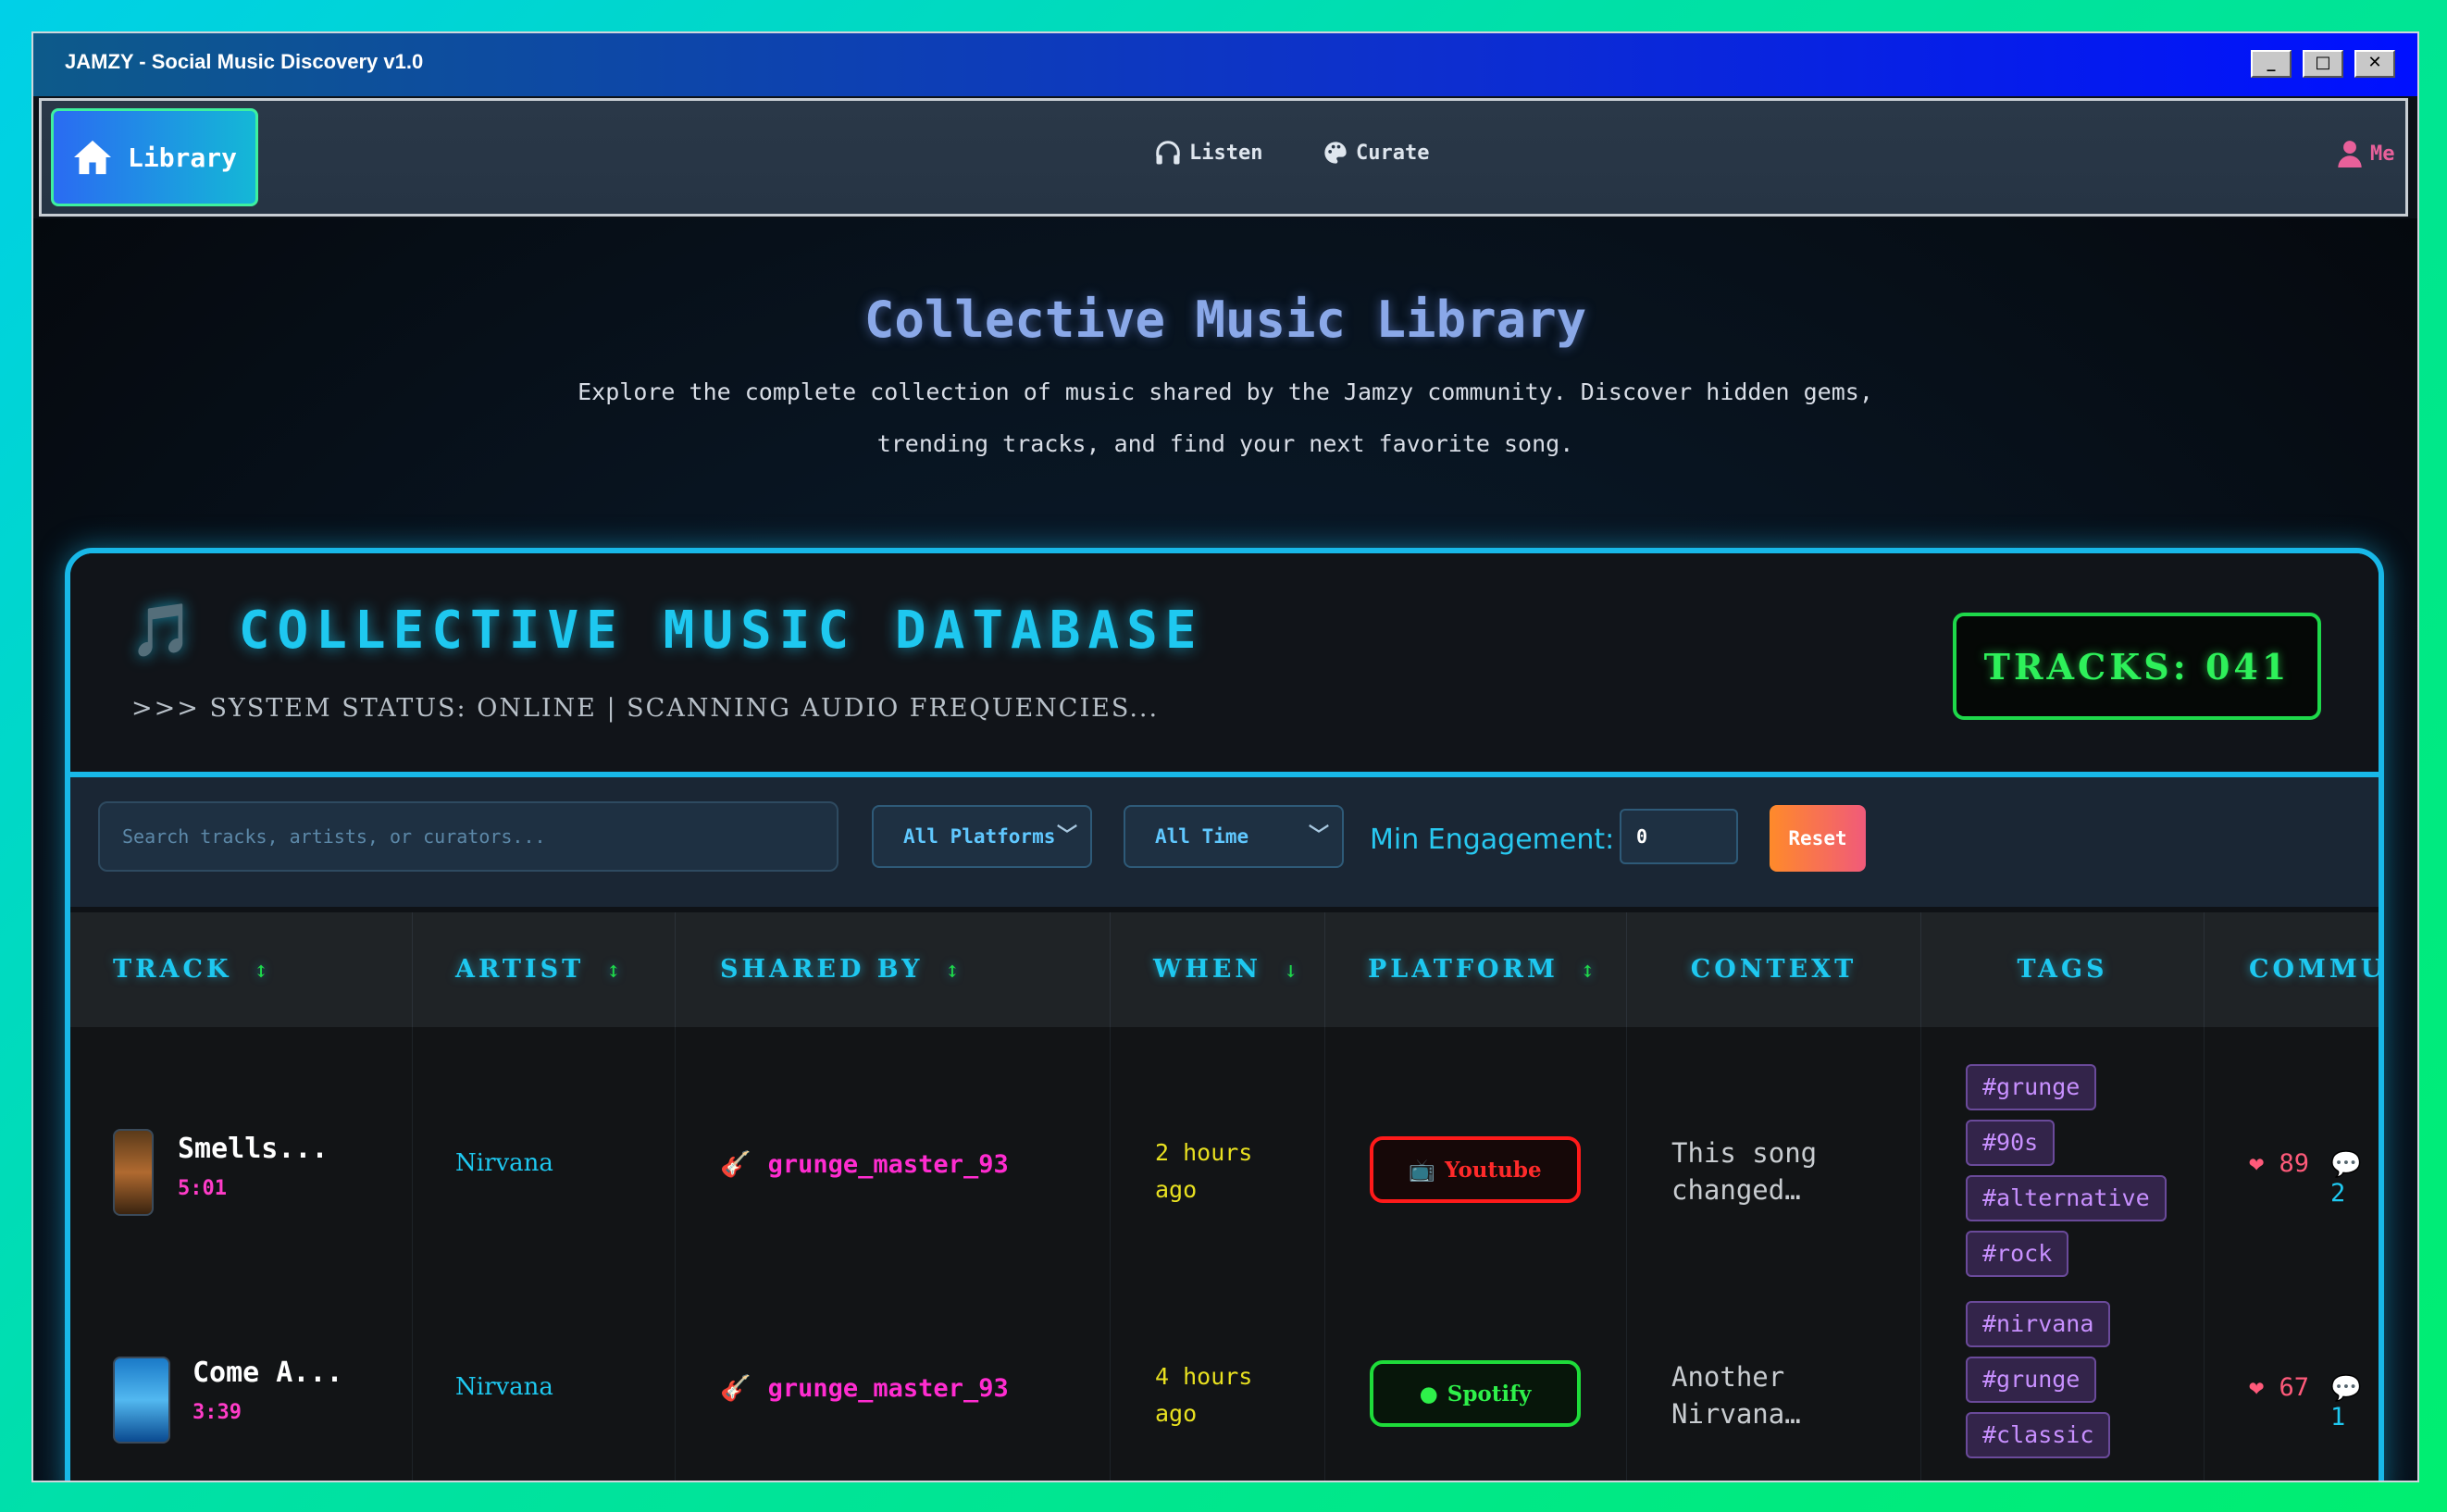 The width and height of the screenshot is (2447, 1512). Describe the element at coordinates (1494, 1170) in the screenshot. I see `platform-label: Youtube` at that location.